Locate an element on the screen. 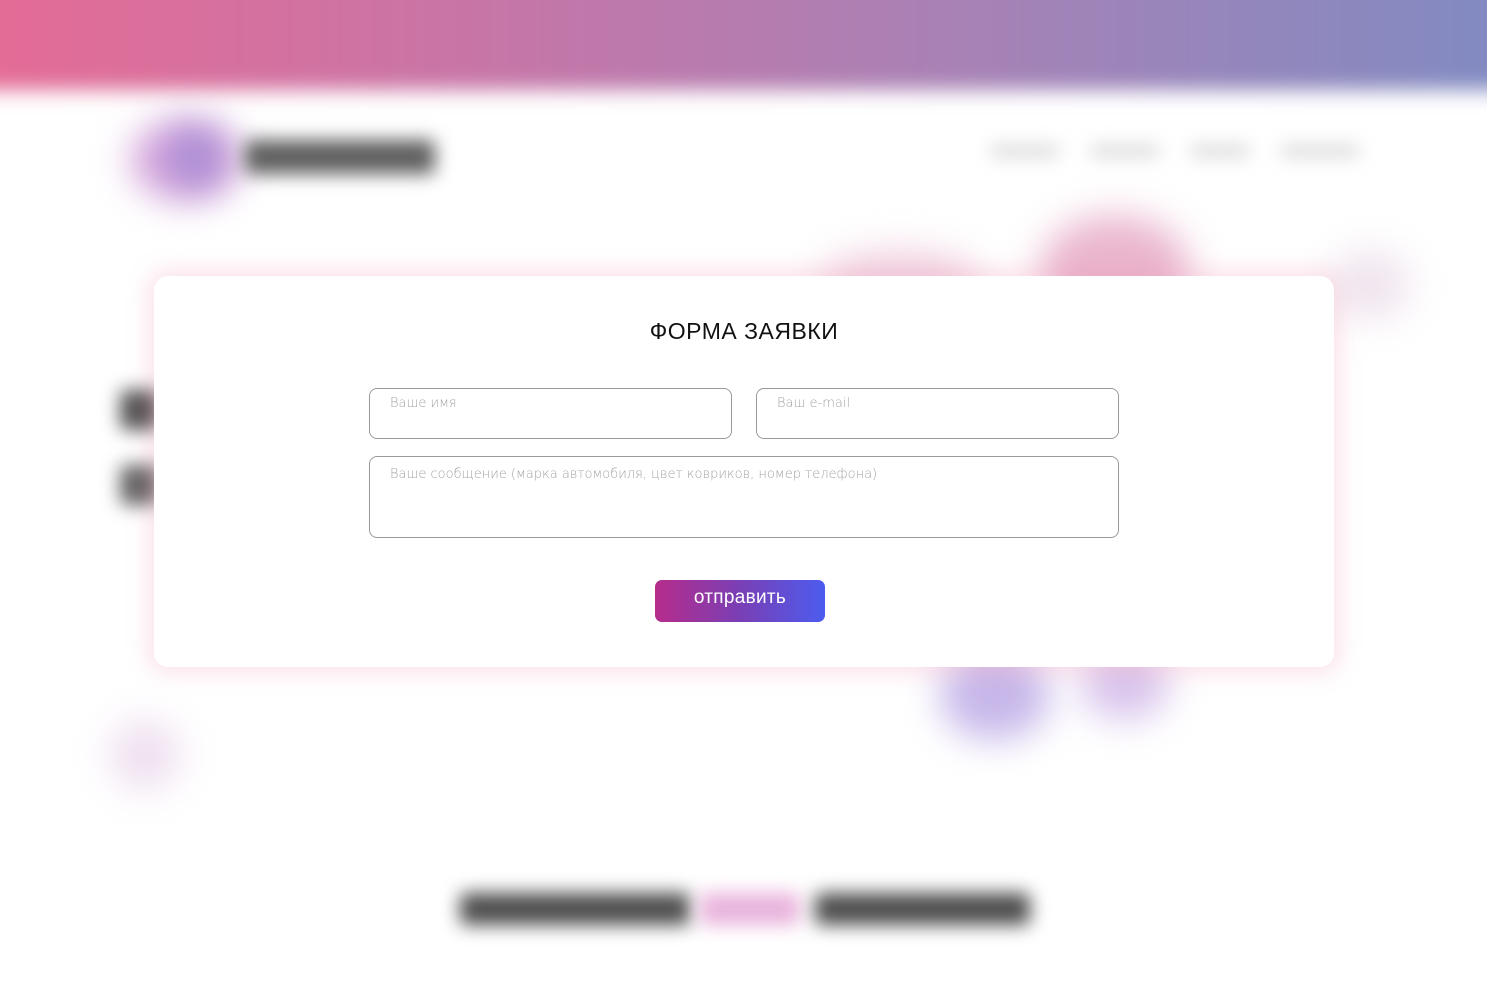  blurred-logo-icon-core is located at coordinates (195, 158).